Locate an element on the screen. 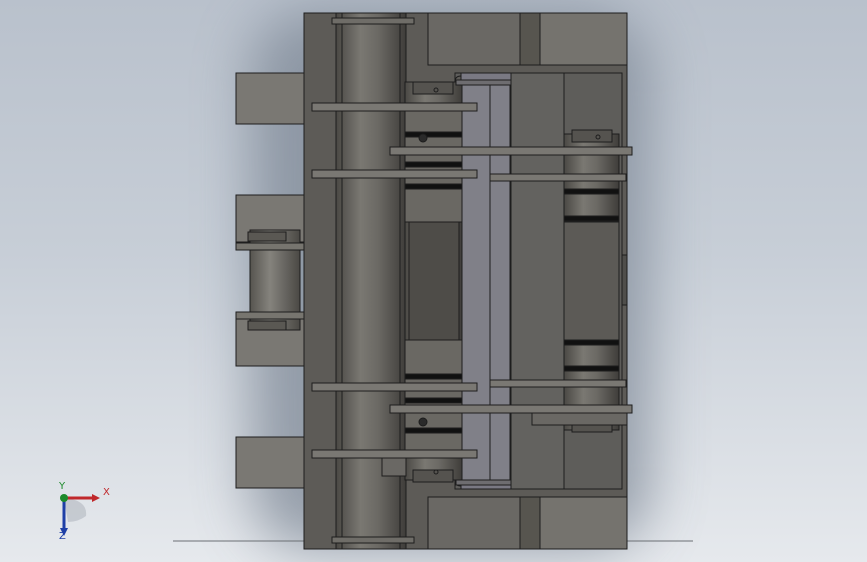 The image size is (867, 562). axis-triad: X Y Z is located at coordinates (83, 513).